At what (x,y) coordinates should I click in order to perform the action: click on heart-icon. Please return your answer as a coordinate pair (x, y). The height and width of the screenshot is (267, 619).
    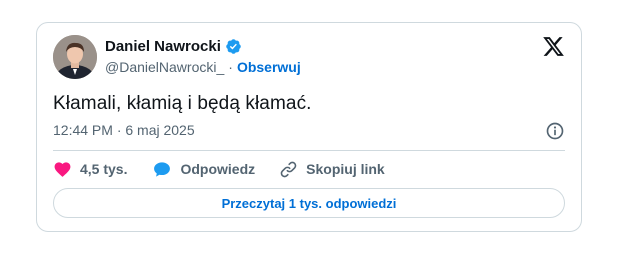
    Looking at the image, I should click on (62, 169).